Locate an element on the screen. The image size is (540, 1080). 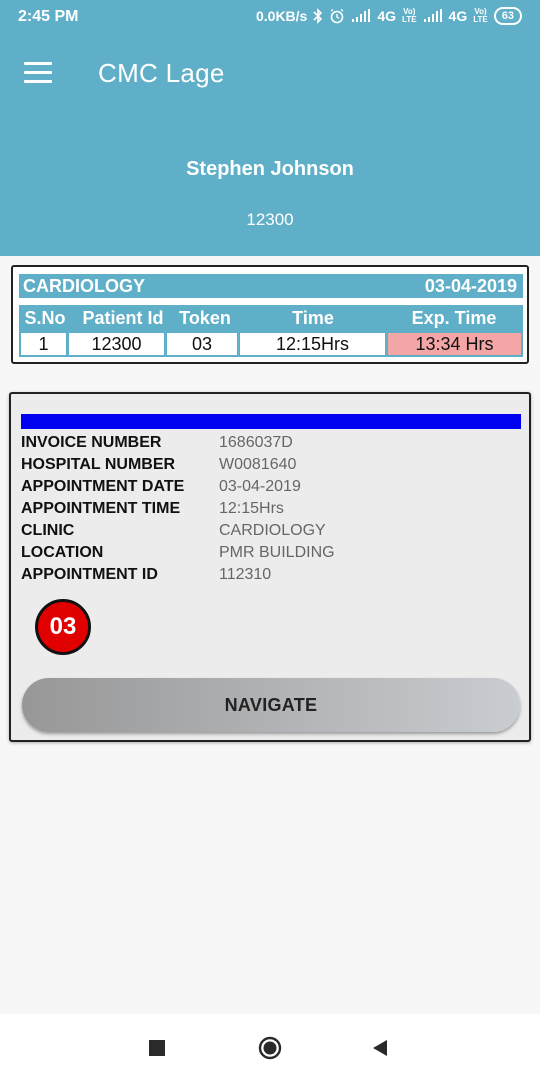
home-icon is located at coordinates (270, 1048).